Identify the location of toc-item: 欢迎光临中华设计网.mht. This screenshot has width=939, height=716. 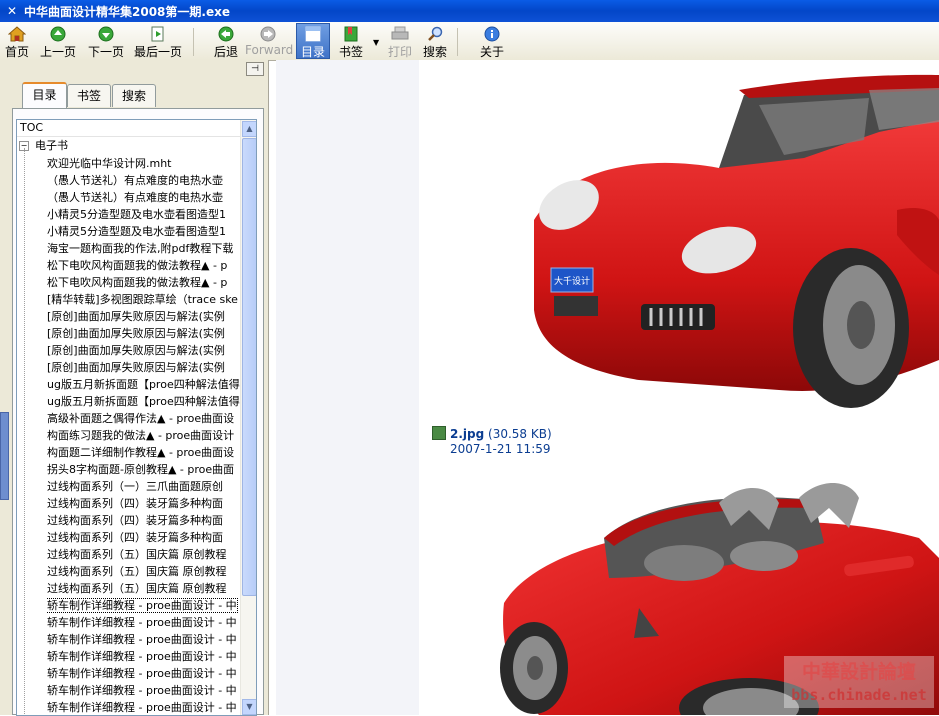
(145, 163).